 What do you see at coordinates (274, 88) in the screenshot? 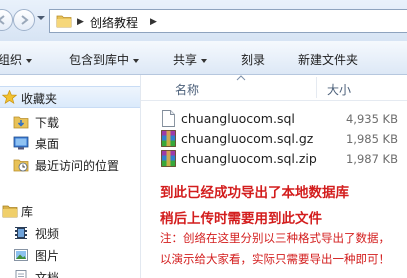
I see `column-header-row: 名称 大小` at bounding box center [274, 88].